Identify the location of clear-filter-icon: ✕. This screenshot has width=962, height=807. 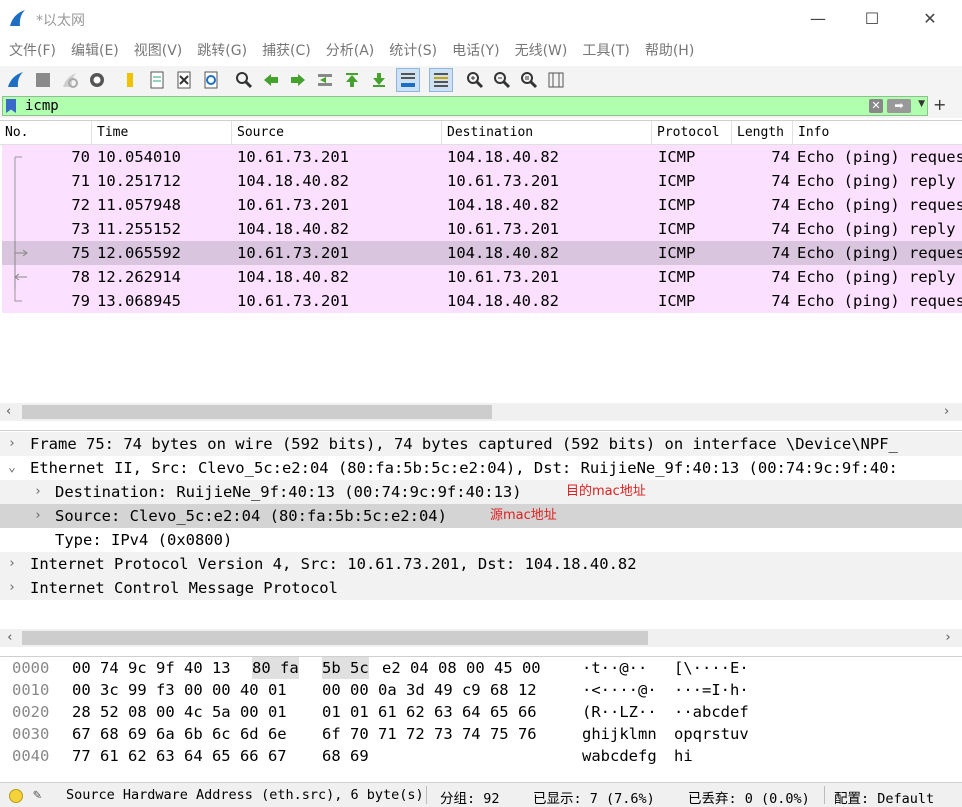
(876, 106).